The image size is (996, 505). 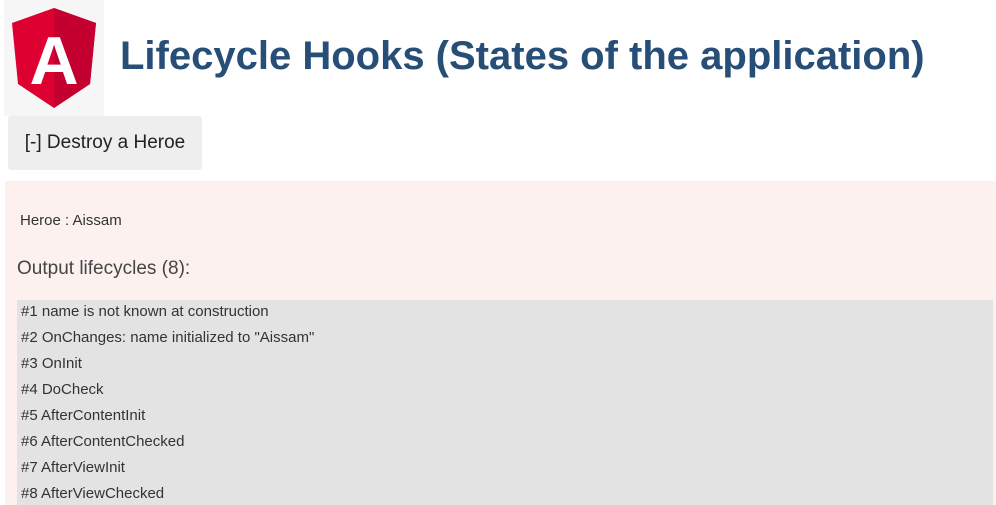 What do you see at coordinates (73, 467) in the screenshot?
I see `log-entry: #7 AfterViewInit` at bounding box center [73, 467].